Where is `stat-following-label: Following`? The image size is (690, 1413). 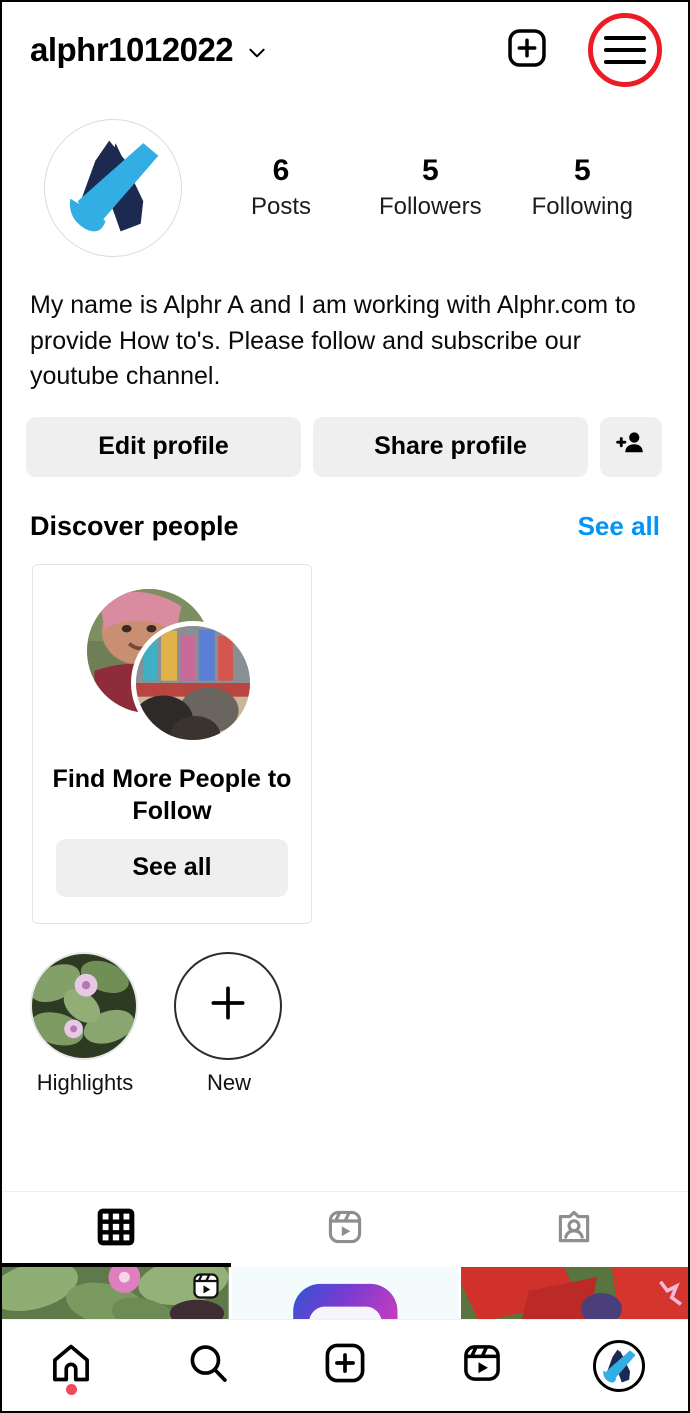 stat-following-label: Following is located at coordinates (582, 206).